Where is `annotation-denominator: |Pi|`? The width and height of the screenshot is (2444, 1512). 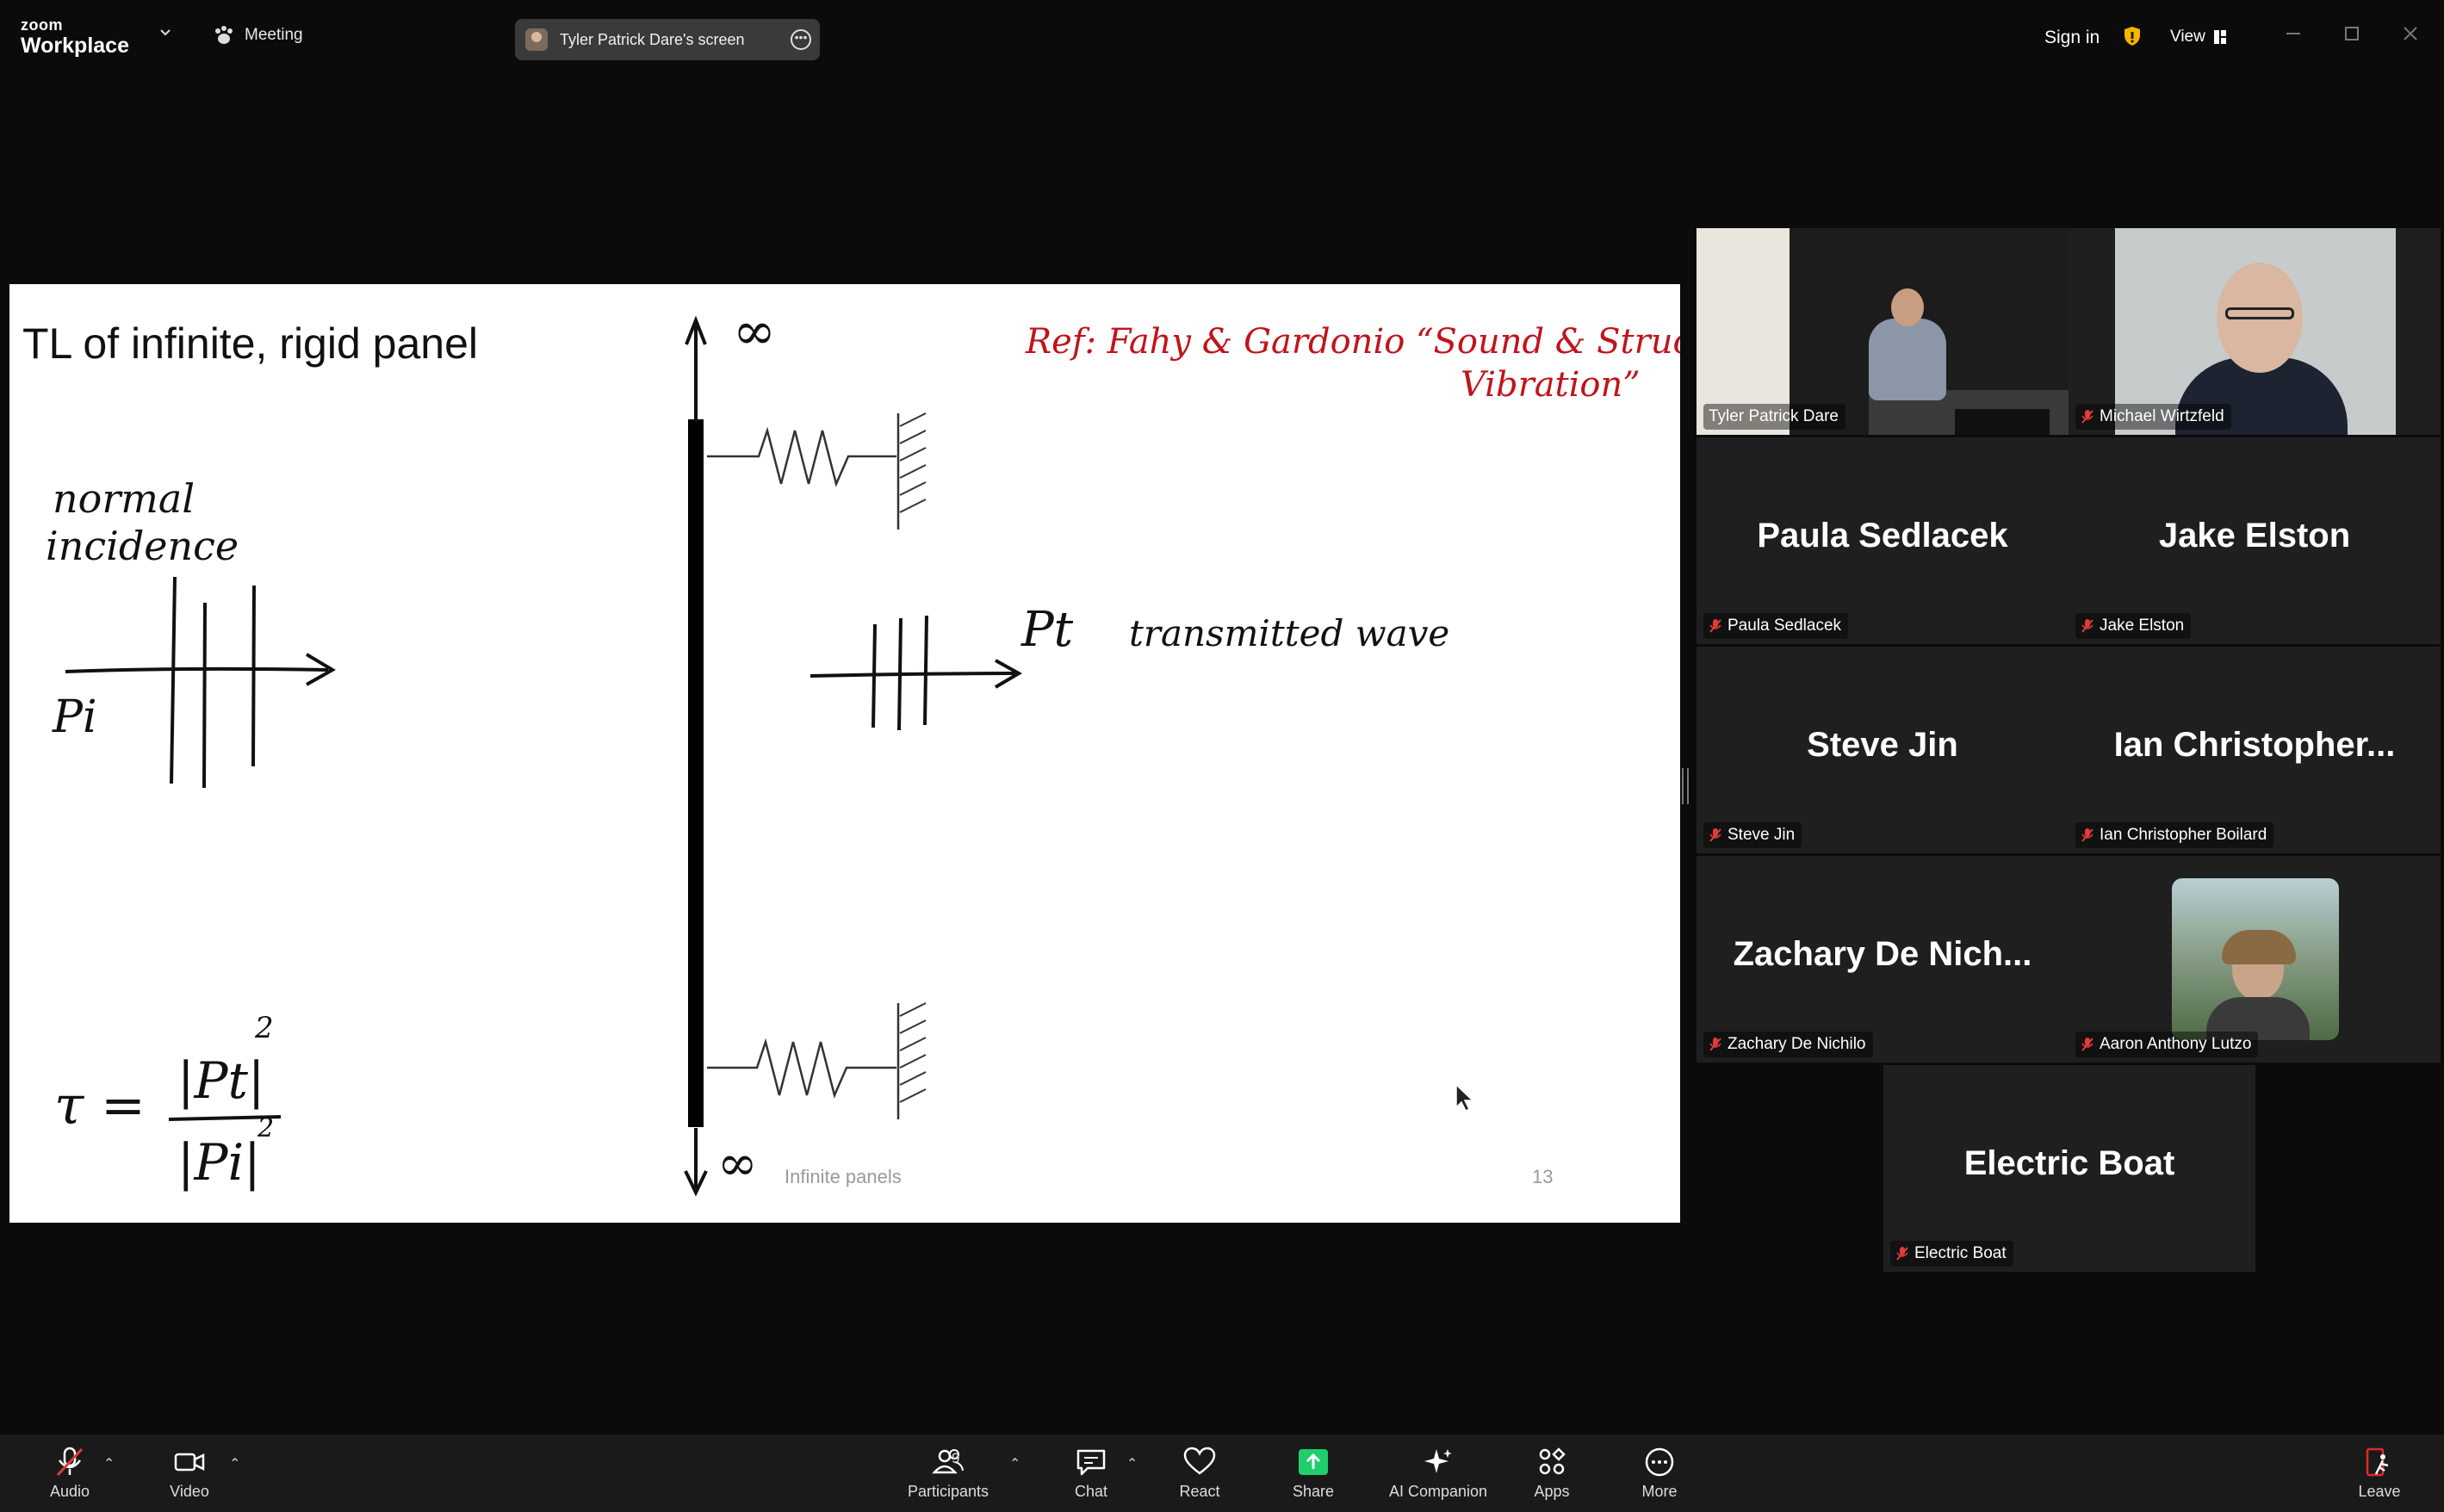
annotation-denominator: |Pi| is located at coordinates (219, 1162).